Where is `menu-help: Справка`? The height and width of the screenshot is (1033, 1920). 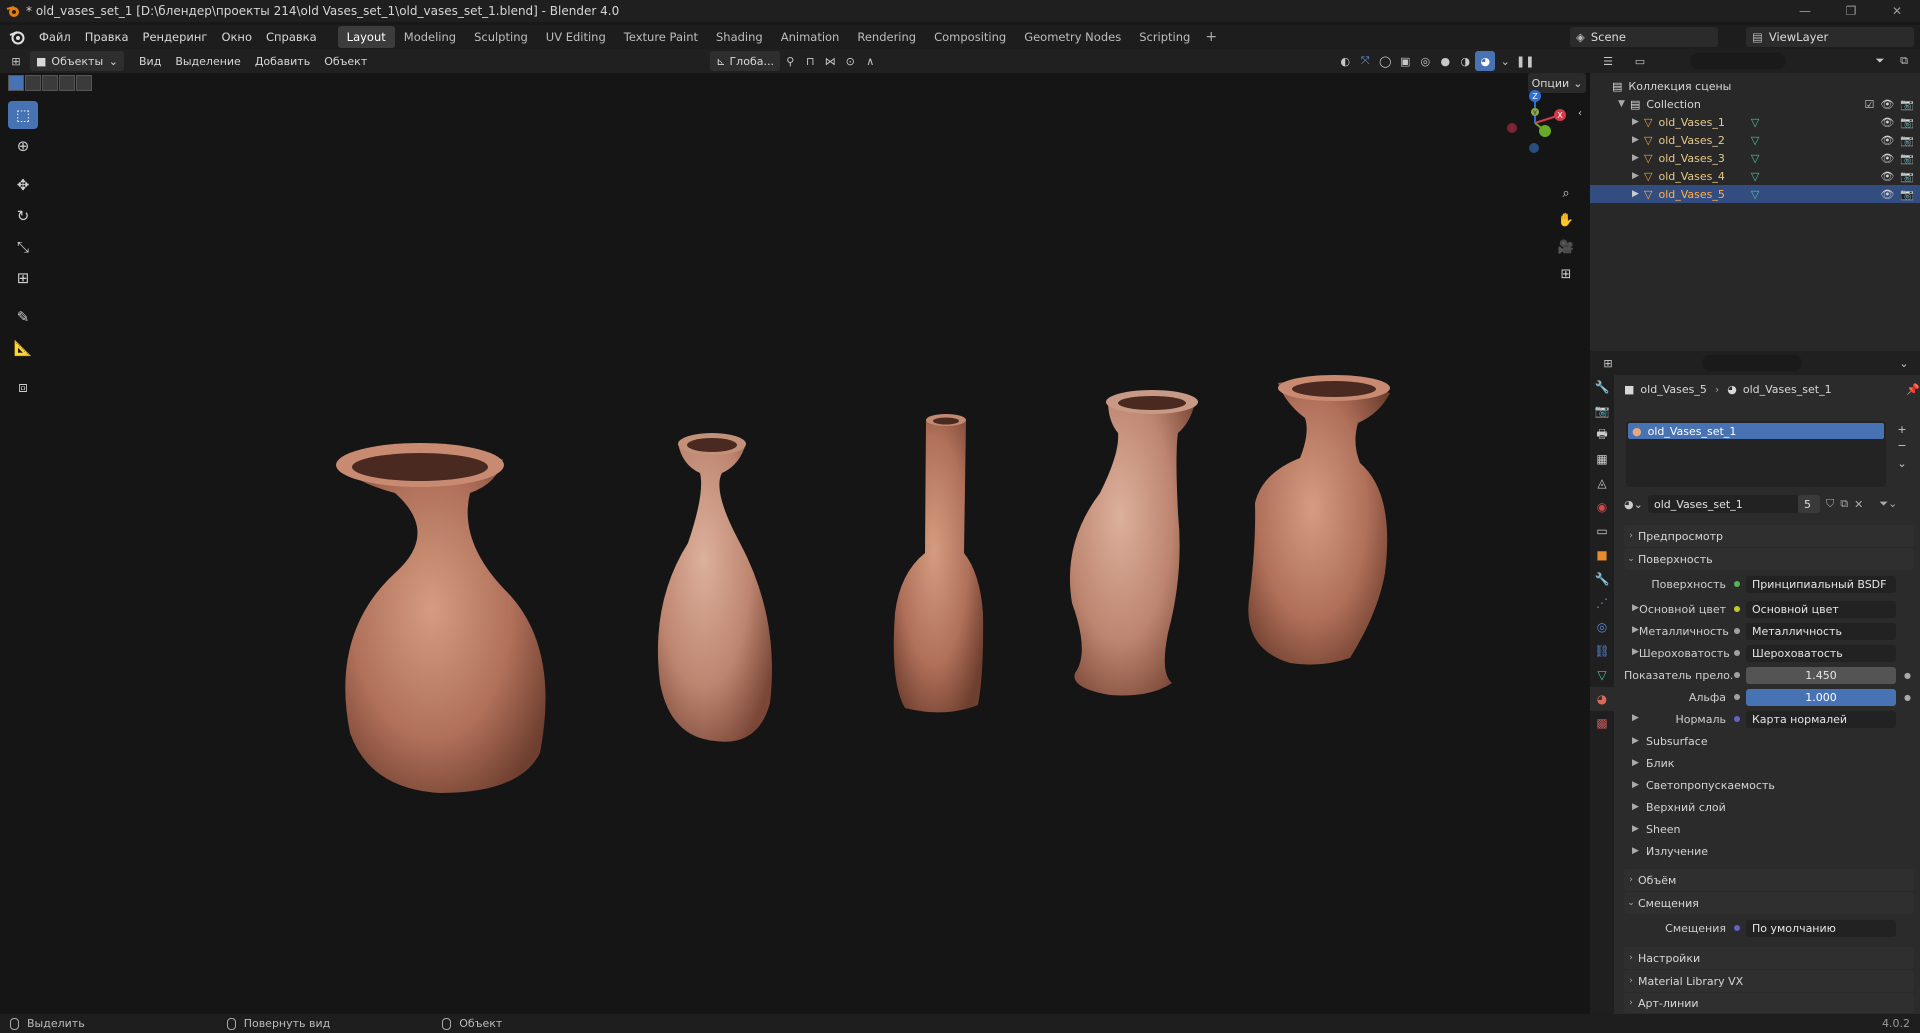 menu-help: Справка is located at coordinates (291, 37).